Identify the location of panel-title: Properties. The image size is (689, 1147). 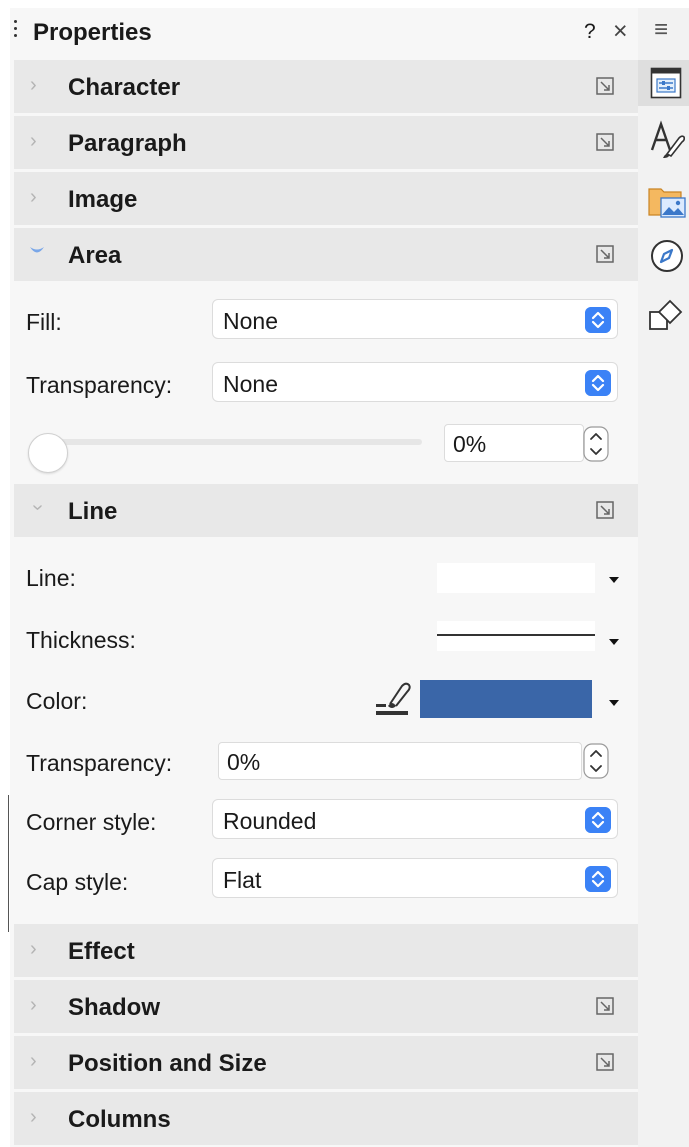
(92, 32).